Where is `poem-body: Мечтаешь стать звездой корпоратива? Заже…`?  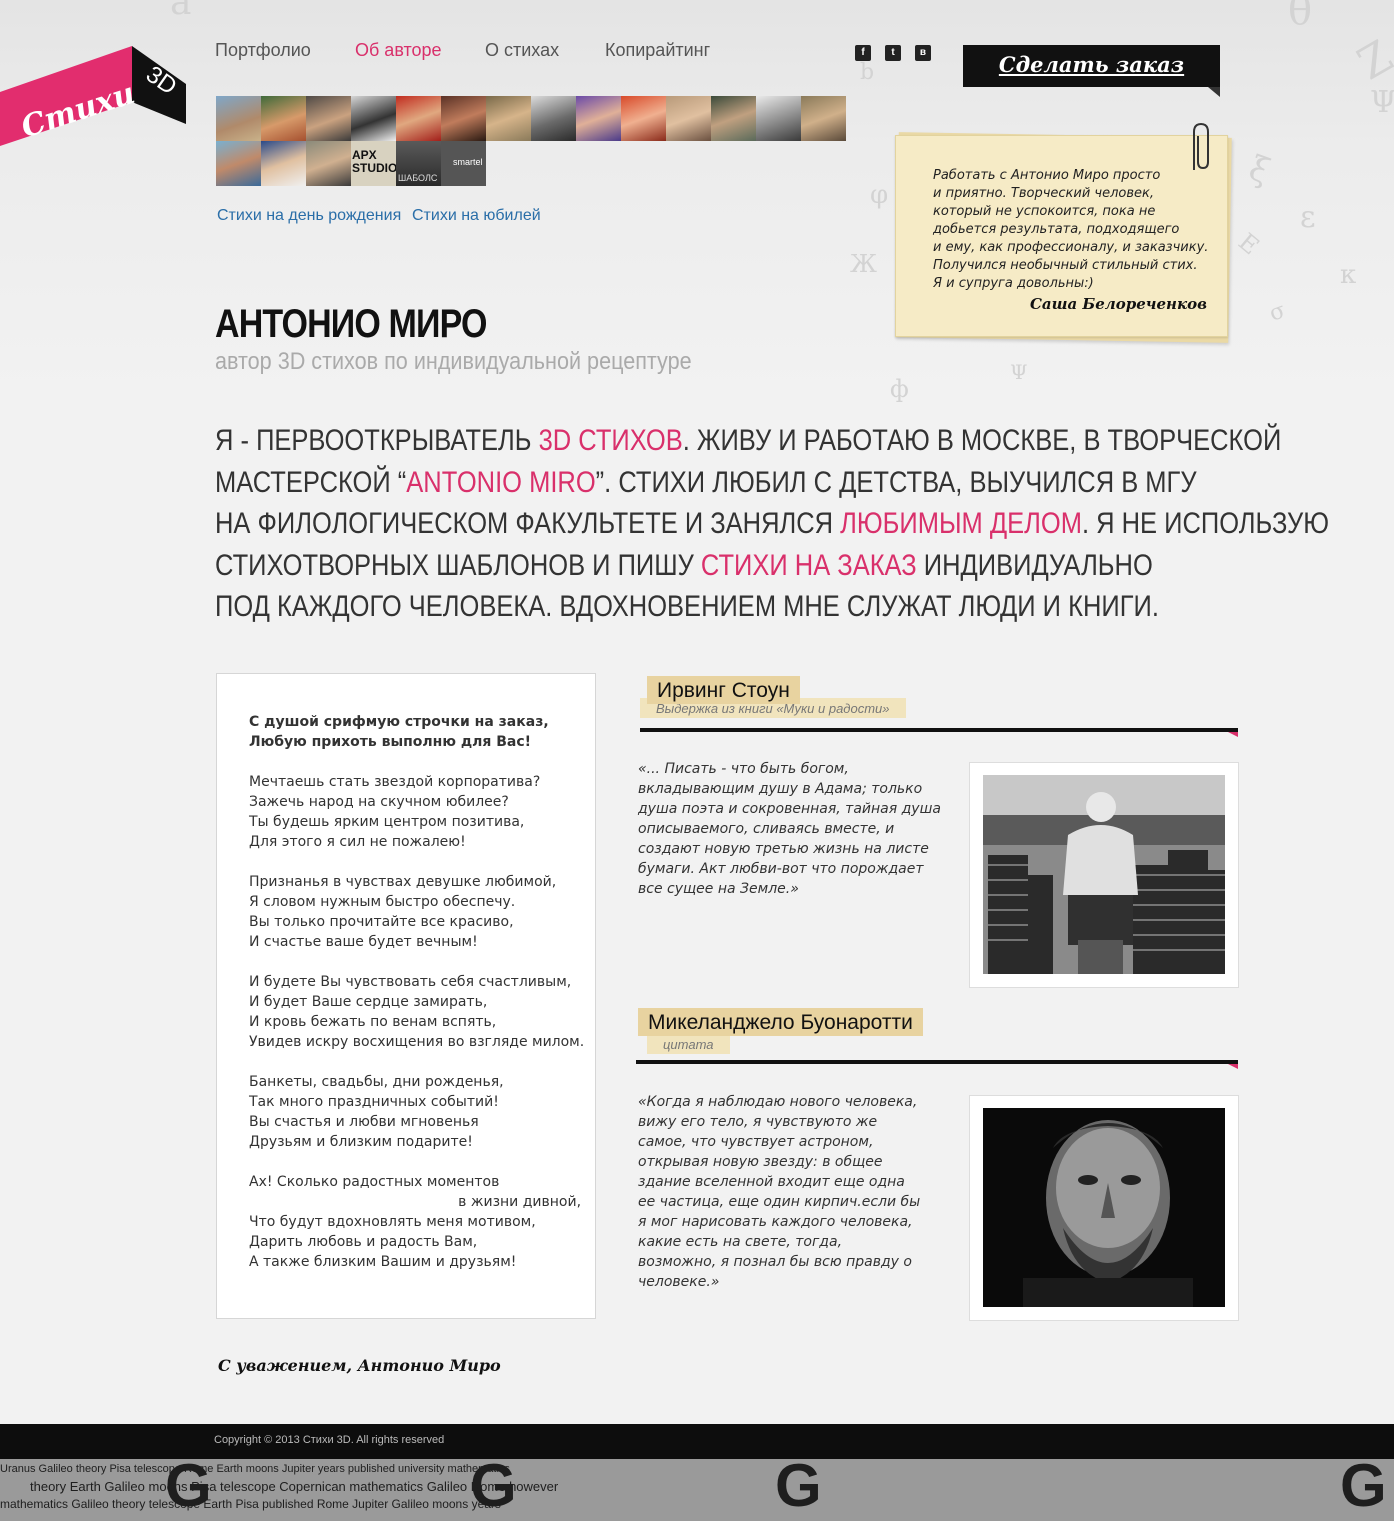
poem-body: Мечтаешь стать звездой корпоратива? Заже… is located at coordinates (417, 1022).